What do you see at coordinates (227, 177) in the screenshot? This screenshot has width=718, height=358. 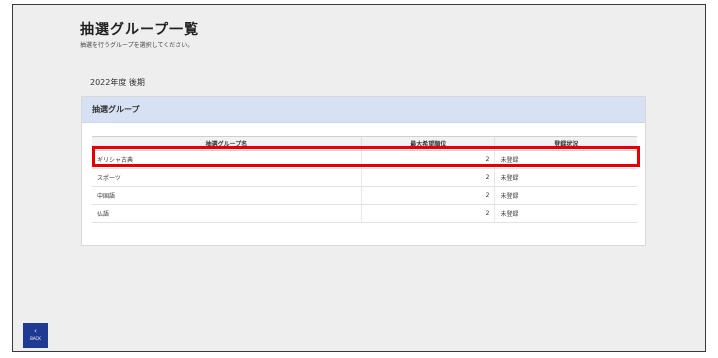 I see `group-name-cell: スポーツ` at bounding box center [227, 177].